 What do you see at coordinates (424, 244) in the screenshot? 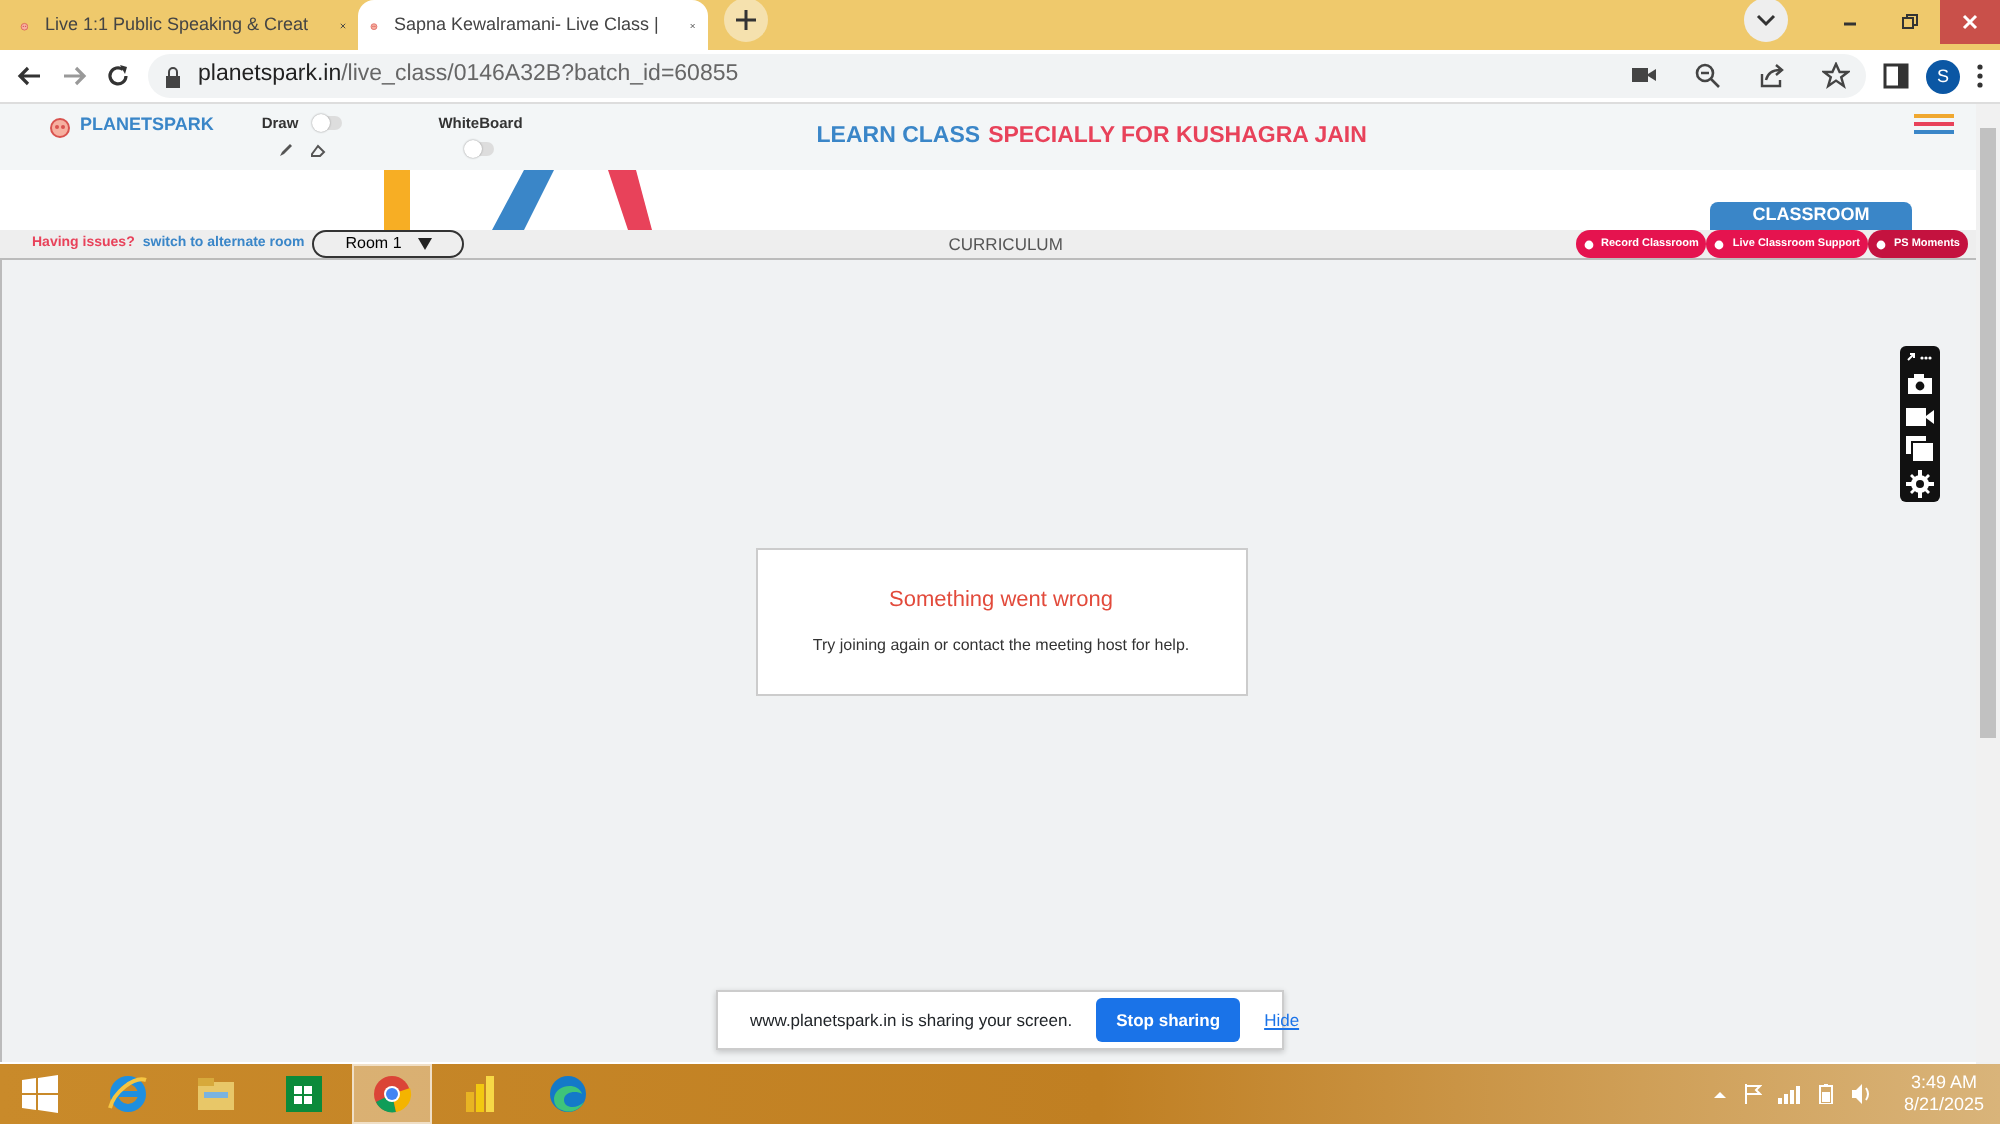
I see `caret-down-icon` at bounding box center [424, 244].